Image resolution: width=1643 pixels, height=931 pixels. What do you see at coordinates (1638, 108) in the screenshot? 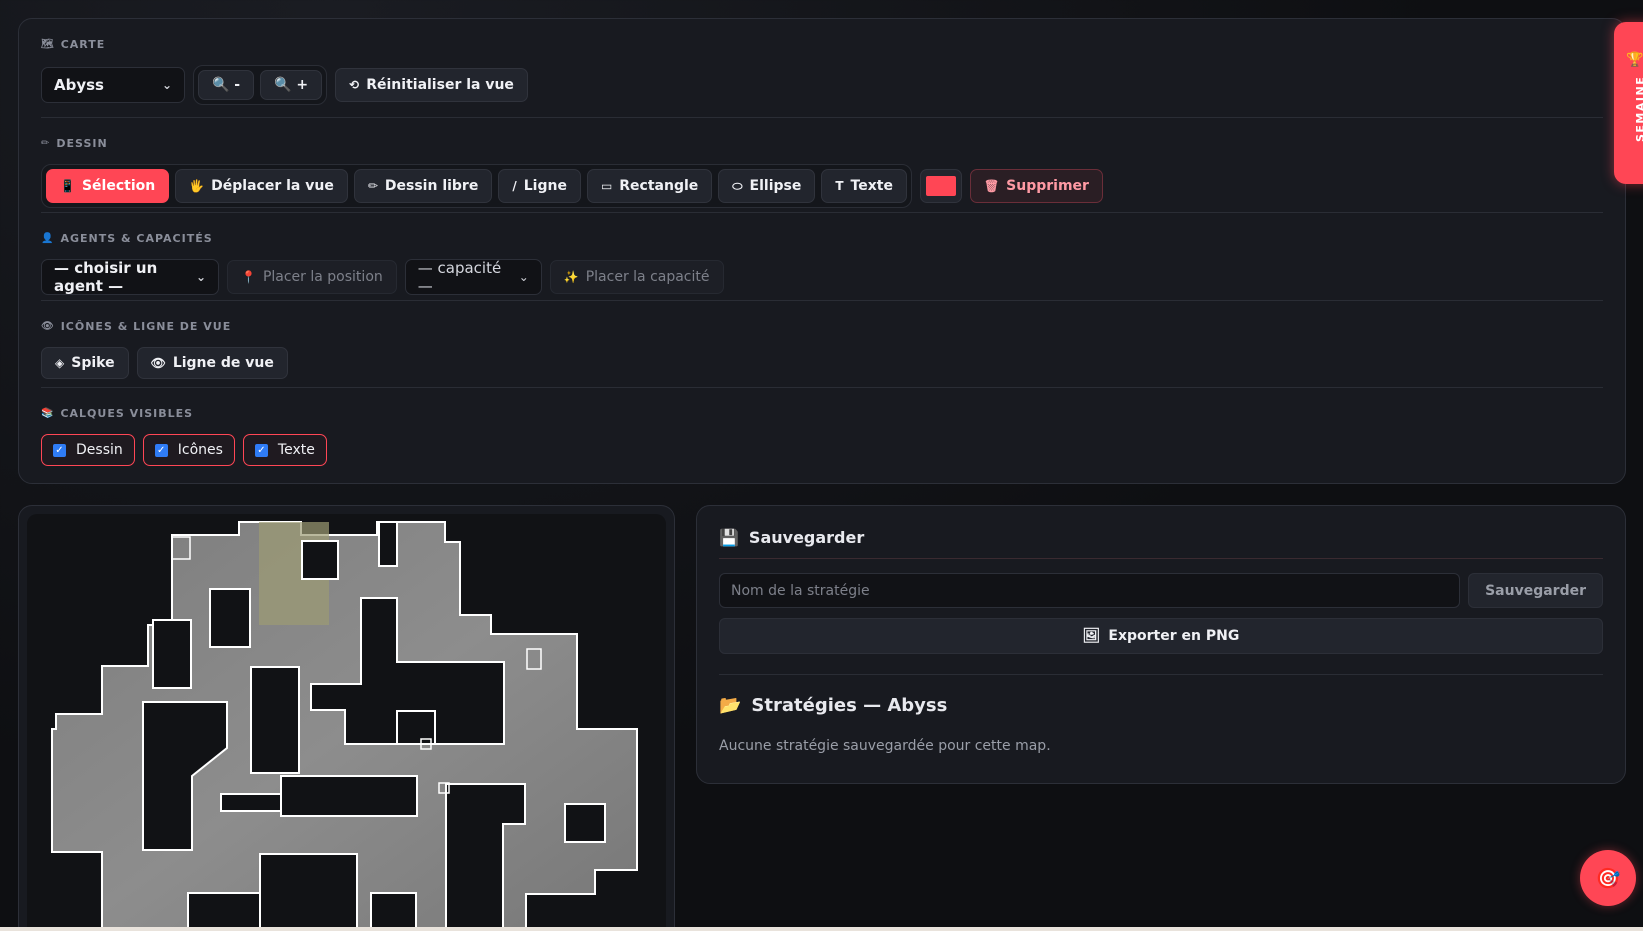
I see `weekly-tab-label: SEMAINE` at bounding box center [1638, 108].